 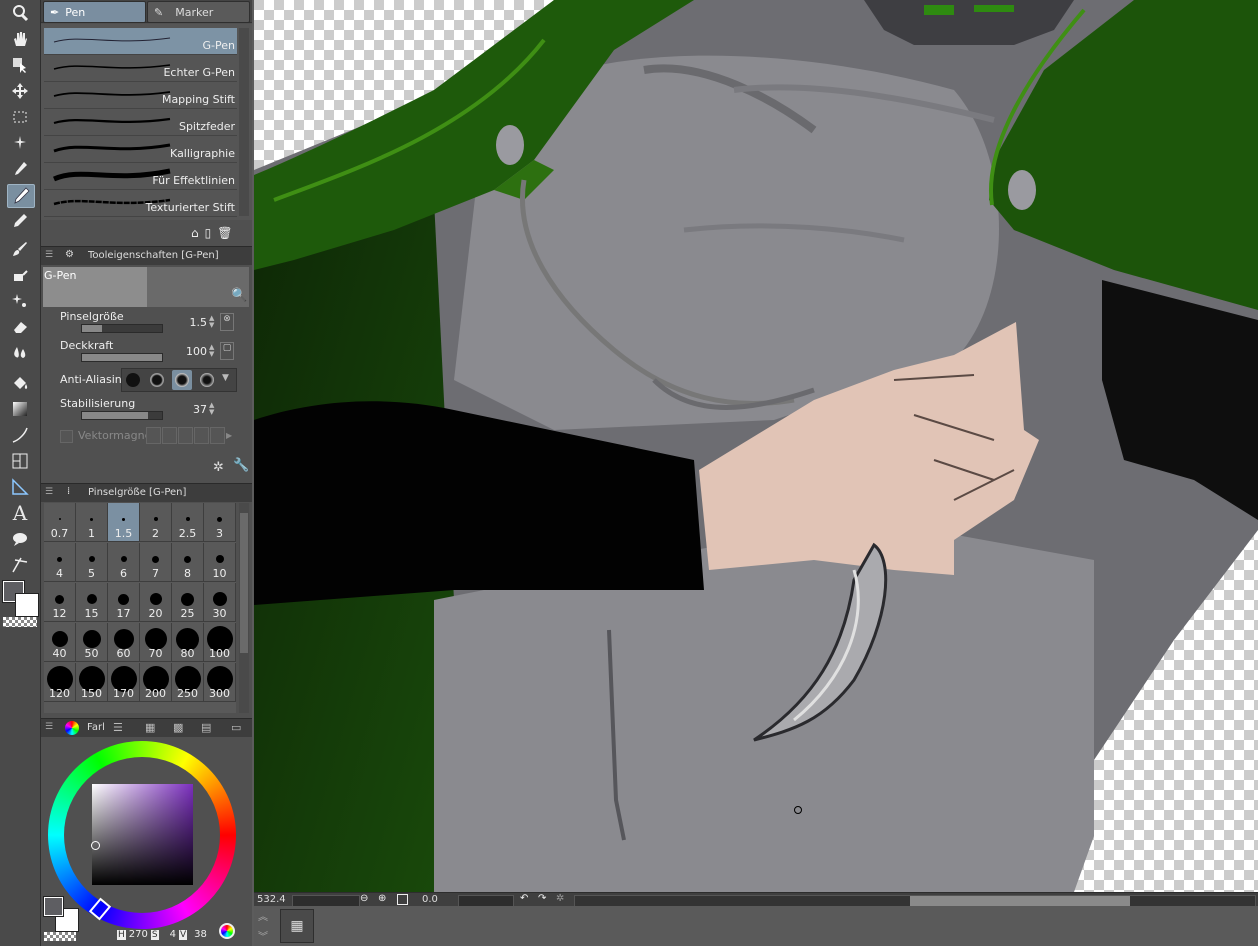 I want to click on brush-size-option: 6, so click(x=124, y=562).